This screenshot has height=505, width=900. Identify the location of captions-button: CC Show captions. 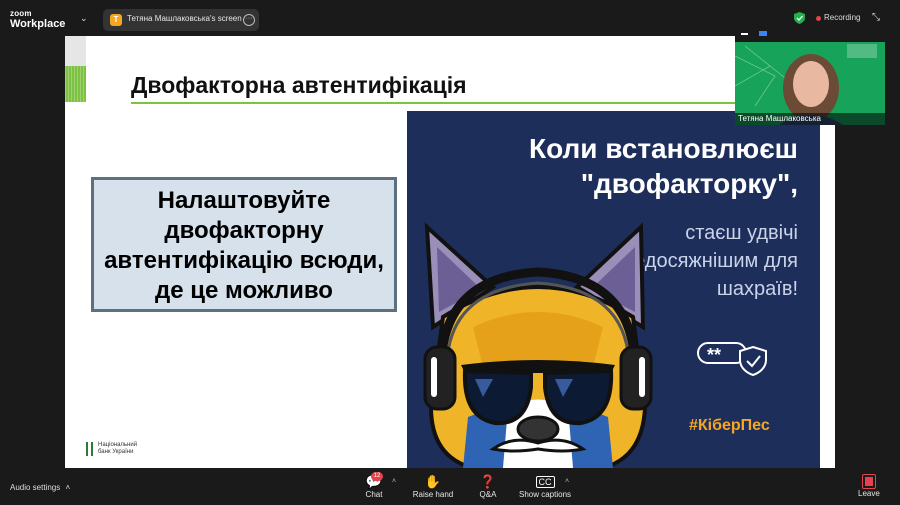
(545, 486).